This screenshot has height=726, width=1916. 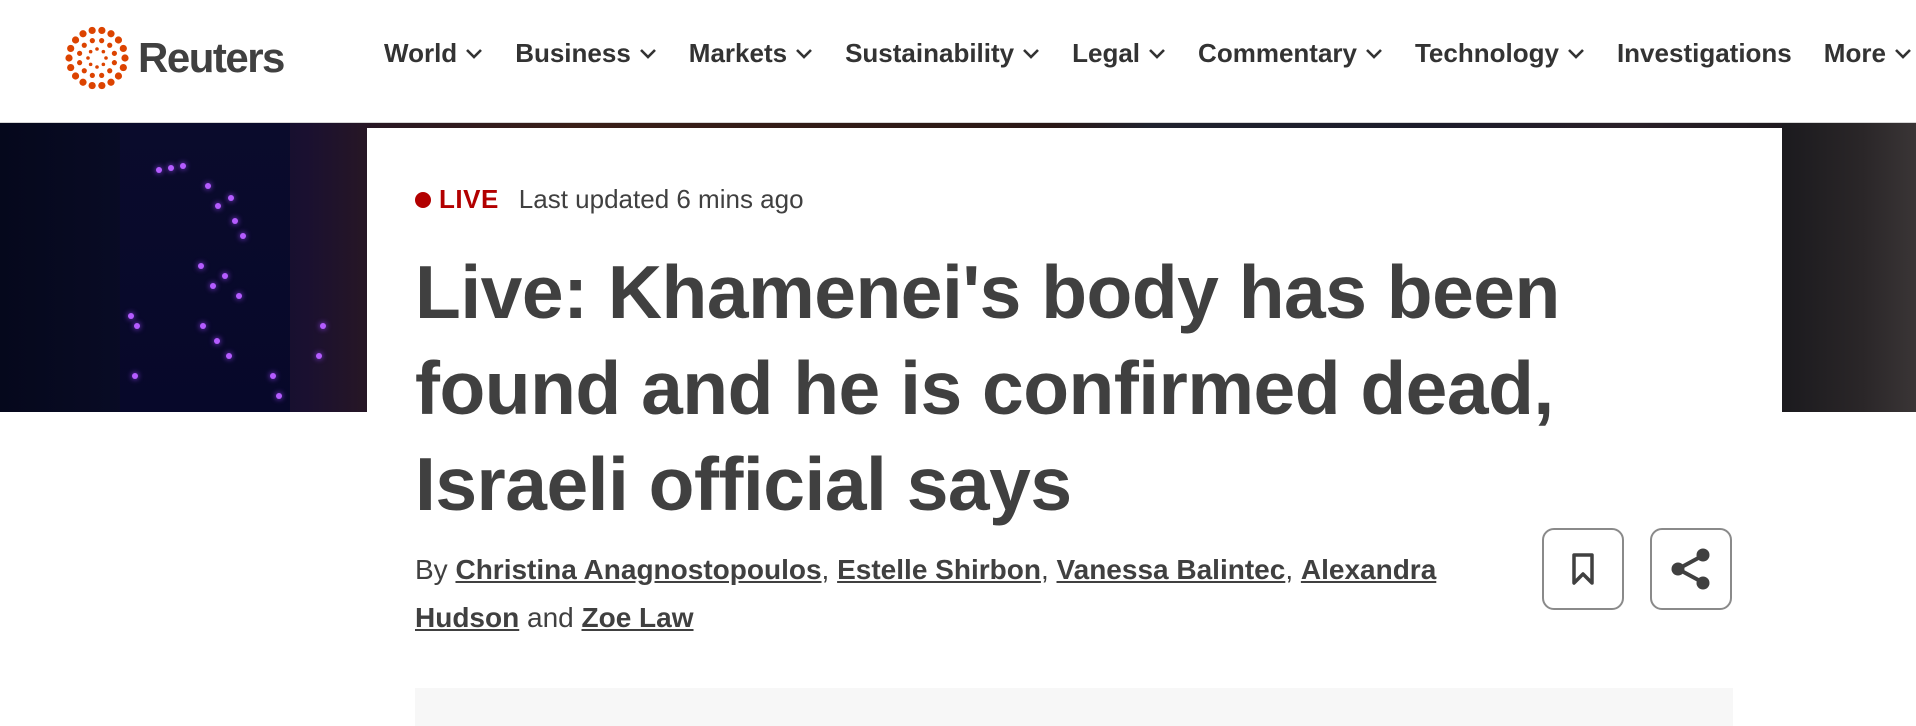 What do you see at coordinates (751, 53) in the screenshot?
I see `nav-item-markets: Markets` at bounding box center [751, 53].